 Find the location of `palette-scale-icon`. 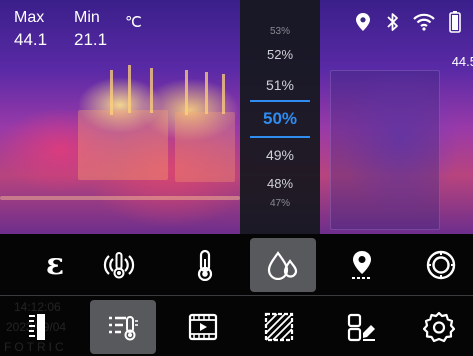

palette-scale-icon is located at coordinates (37, 327).